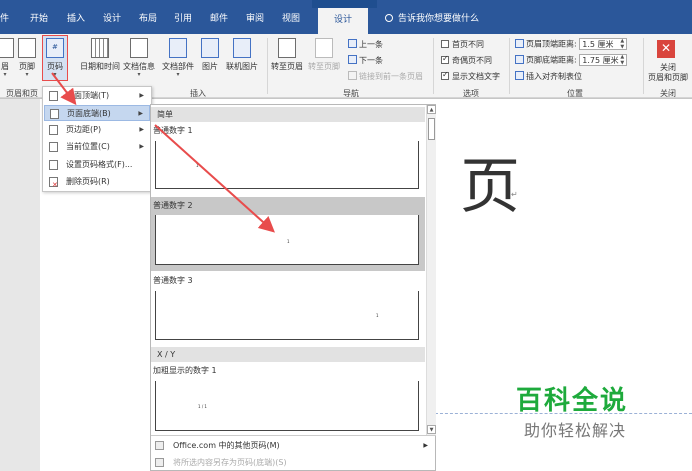 This screenshot has width=692, height=471. What do you see at coordinates (173, 130) in the screenshot?
I see `gallery-item-label: 普通数字 1` at bounding box center [173, 130].